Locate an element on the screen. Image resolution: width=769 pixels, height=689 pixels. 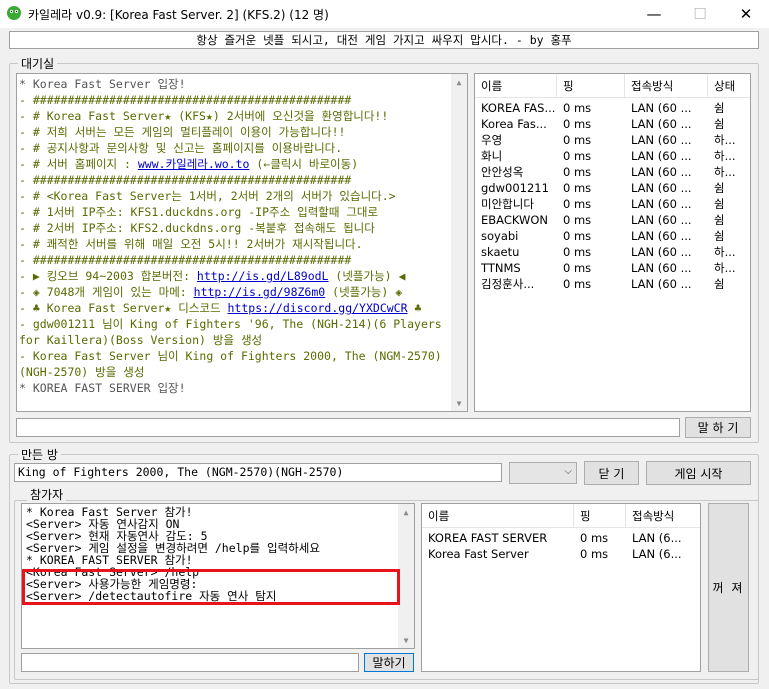
participant-cell: Korea Fast Server is located at coordinates (478, 554).